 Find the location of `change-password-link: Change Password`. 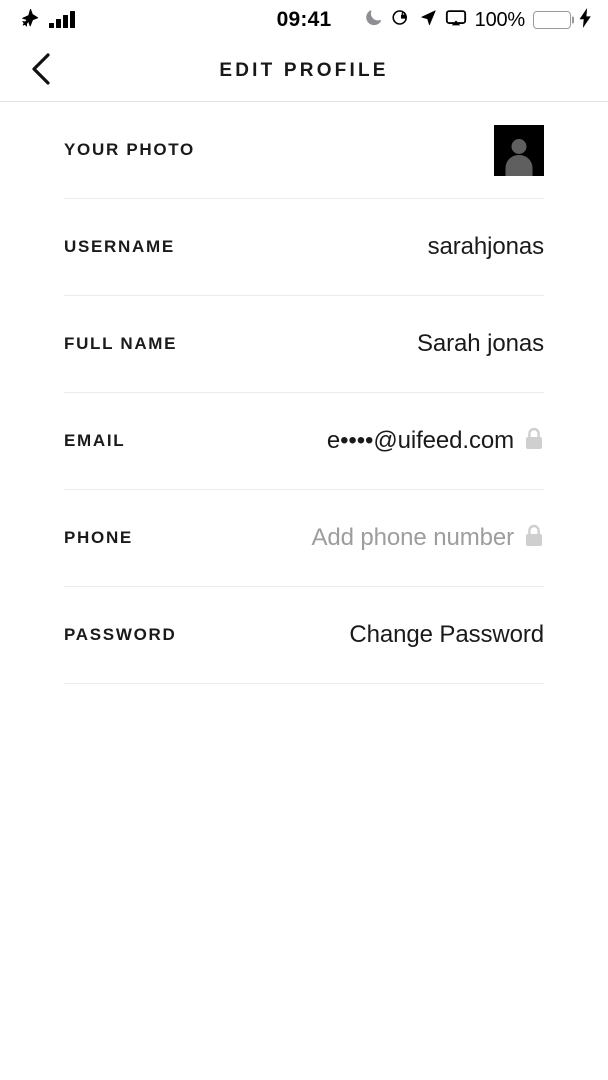

change-password-link: Change Password is located at coordinates (446, 635).